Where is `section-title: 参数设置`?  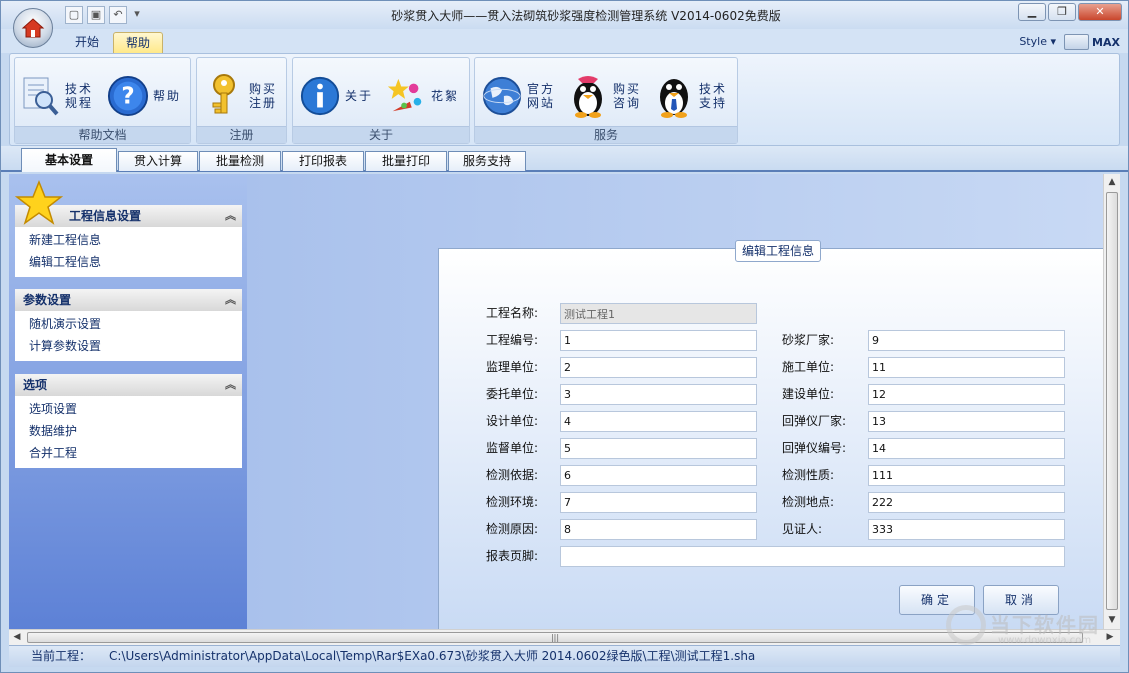 section-title: 参数设置 is located at coordinates (47, 300).